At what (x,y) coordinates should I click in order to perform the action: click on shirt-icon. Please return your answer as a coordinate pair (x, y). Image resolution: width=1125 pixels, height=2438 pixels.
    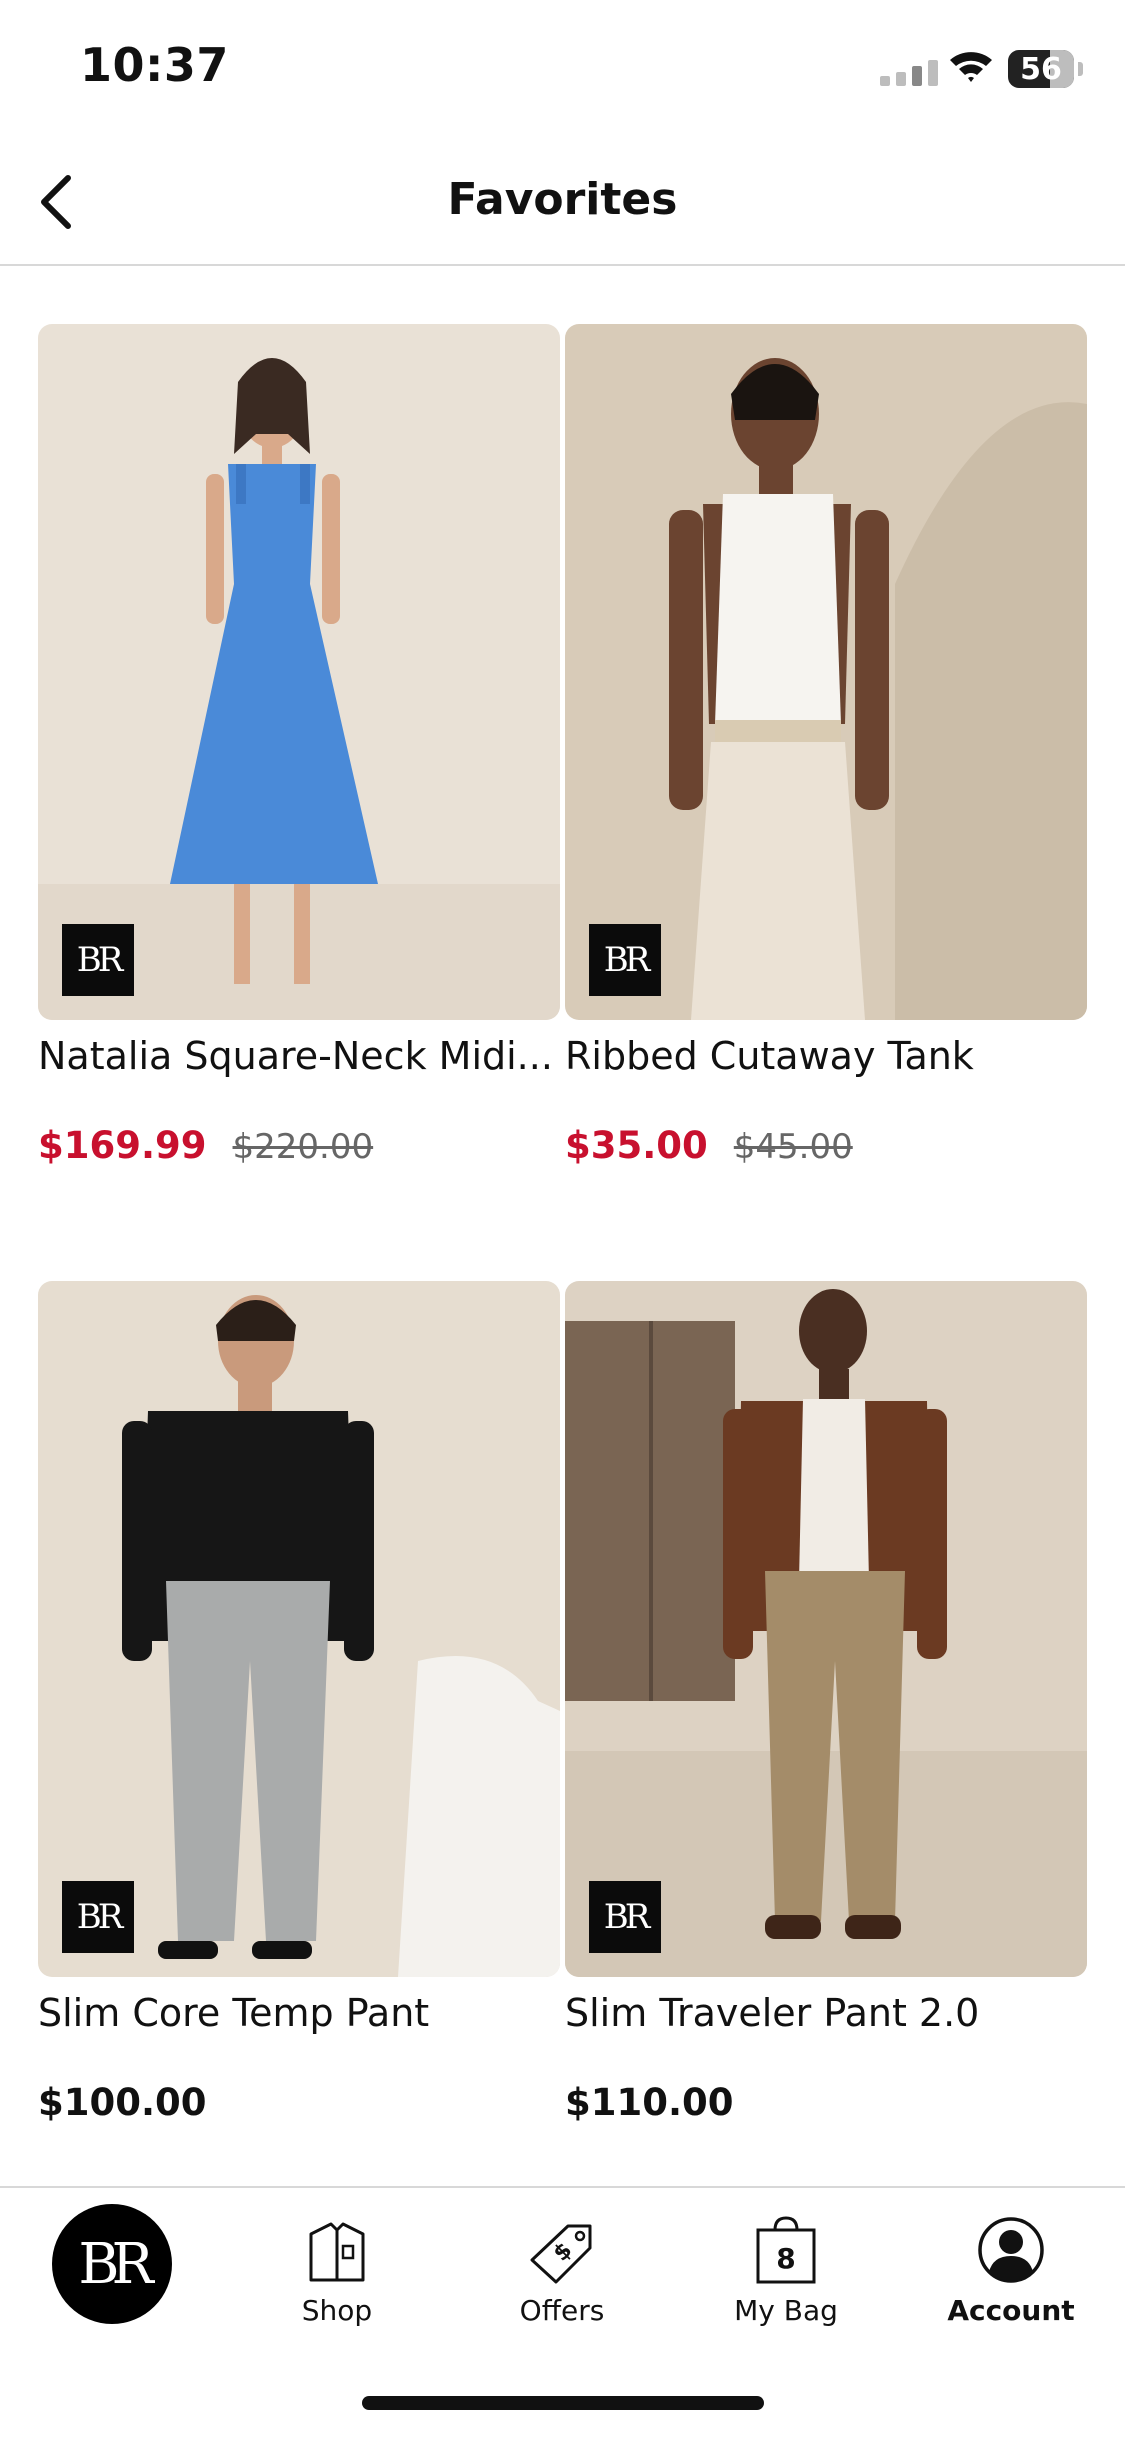
    Looking at the image, I should click on (337, 2252).